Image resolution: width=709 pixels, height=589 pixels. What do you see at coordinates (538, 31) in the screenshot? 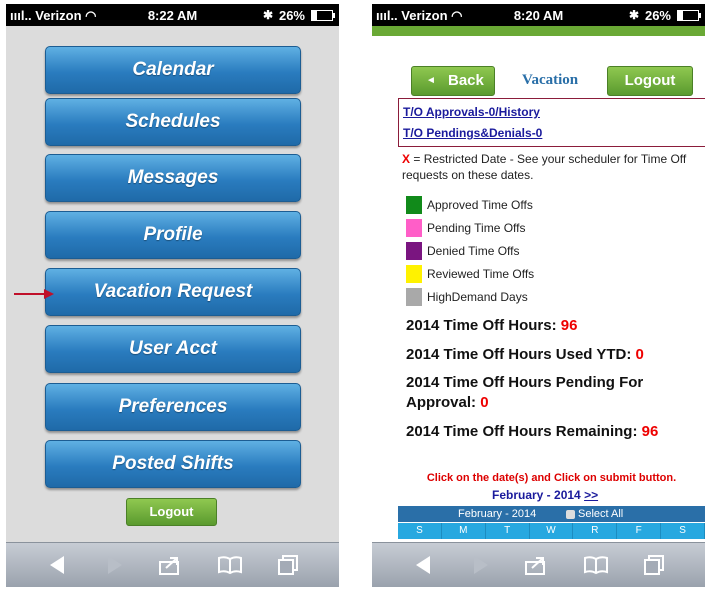
I see `header-strip` at bounding box center [538, 31].